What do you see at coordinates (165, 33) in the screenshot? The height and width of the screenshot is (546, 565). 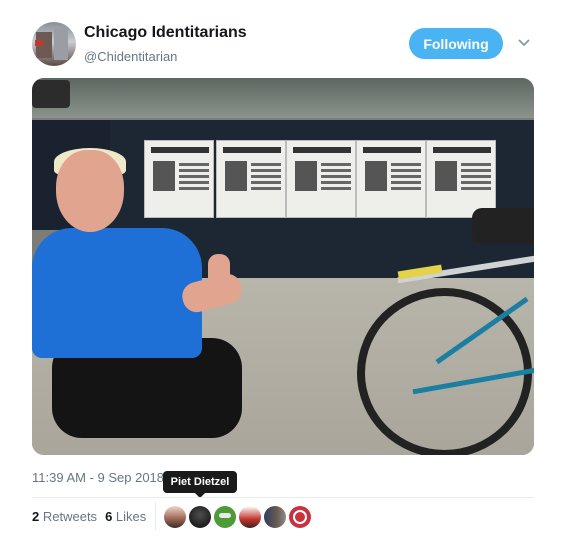 I see `author-name: Chicago Identitarians` at bounding box center [165, 33].